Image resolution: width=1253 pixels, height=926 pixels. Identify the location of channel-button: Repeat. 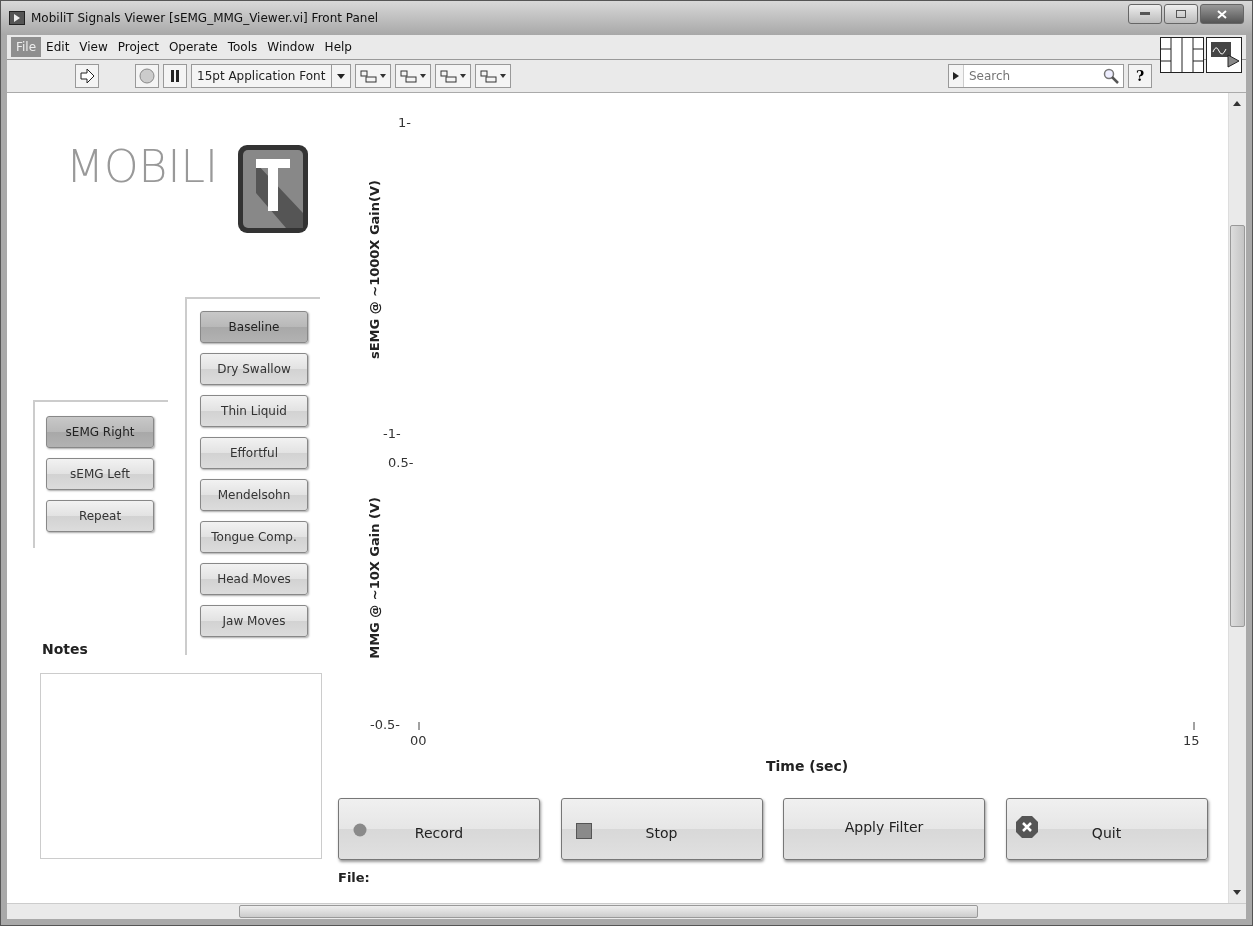
(100, 516).